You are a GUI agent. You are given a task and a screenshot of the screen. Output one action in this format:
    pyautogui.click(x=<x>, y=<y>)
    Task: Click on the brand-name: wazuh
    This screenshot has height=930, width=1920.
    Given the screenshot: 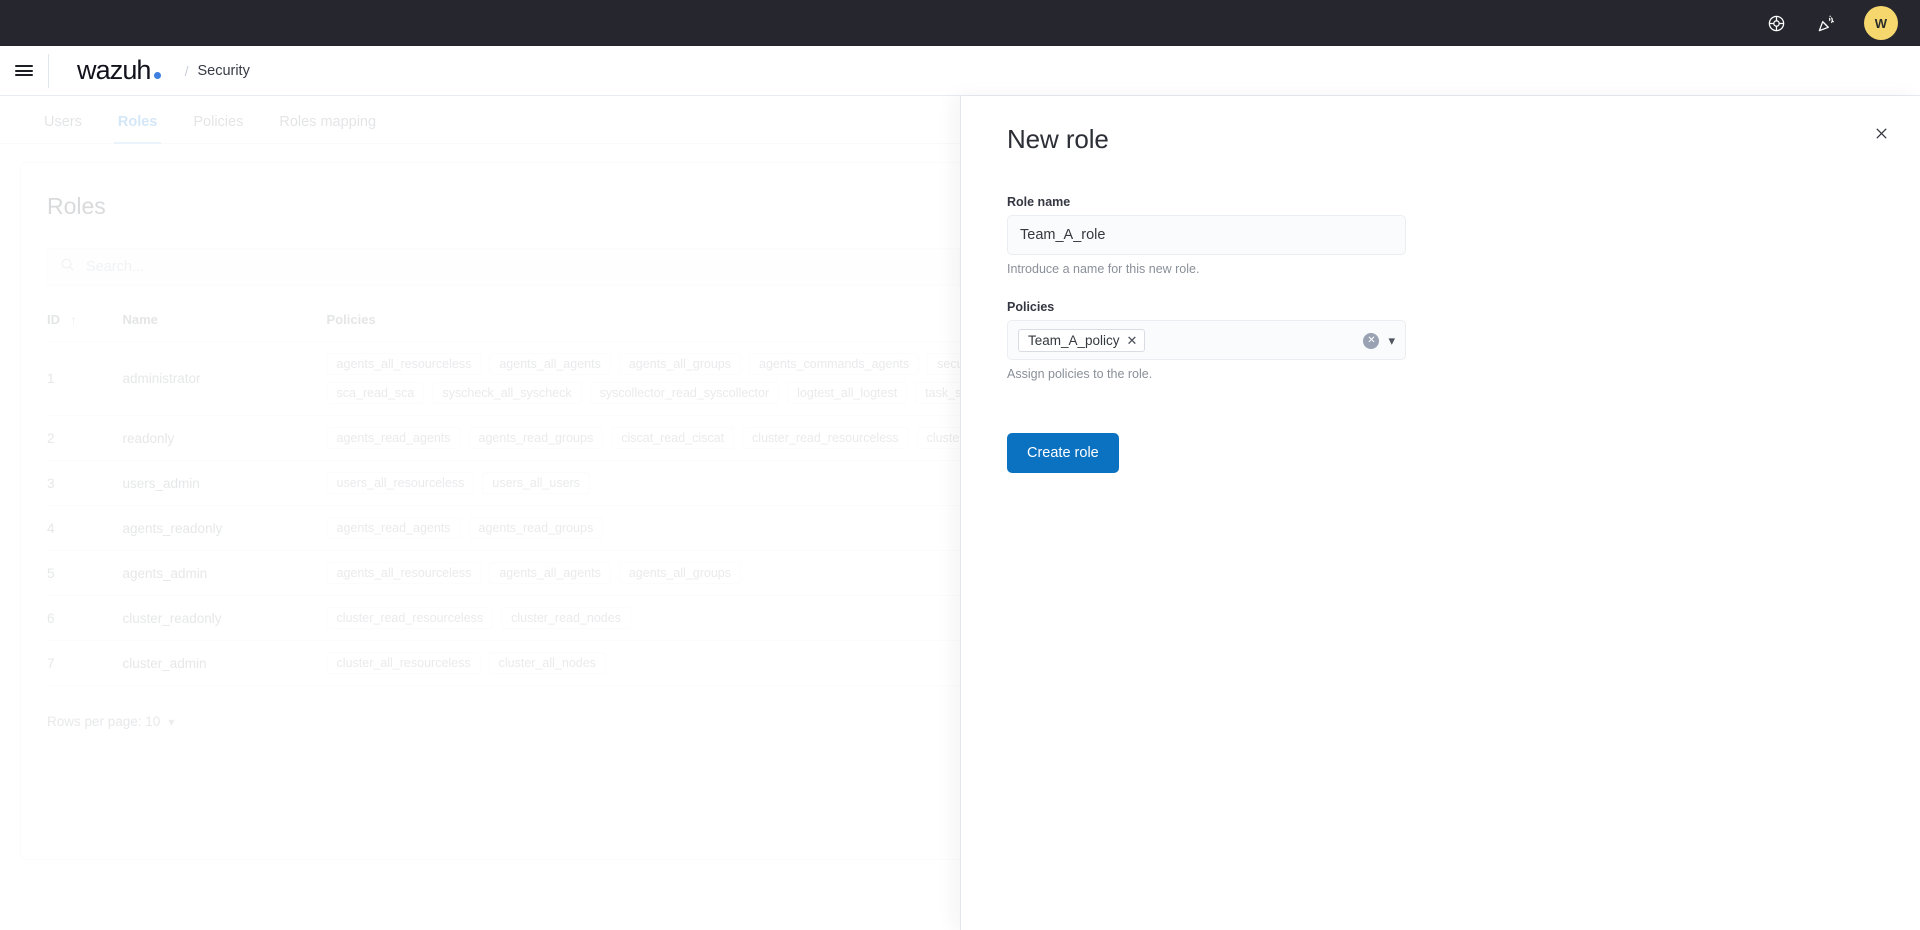 What is the action you would take?
    pyautogui.click(x=114, y=70)
    